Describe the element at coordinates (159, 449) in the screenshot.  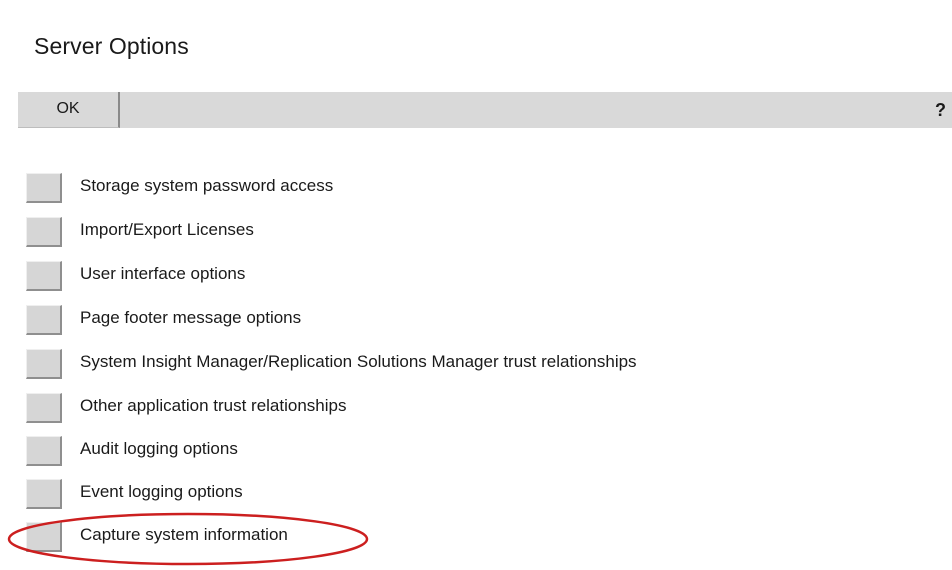
I see `option-label: Audit logging options` at that location.